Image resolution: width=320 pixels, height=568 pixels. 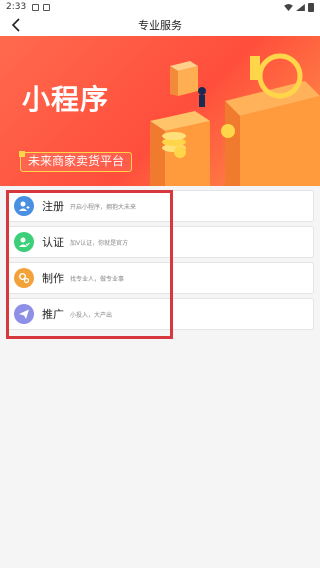 I want to click on menu-item-verify: 认证 加V认证，你就是官方, so click(x=160, y=242).